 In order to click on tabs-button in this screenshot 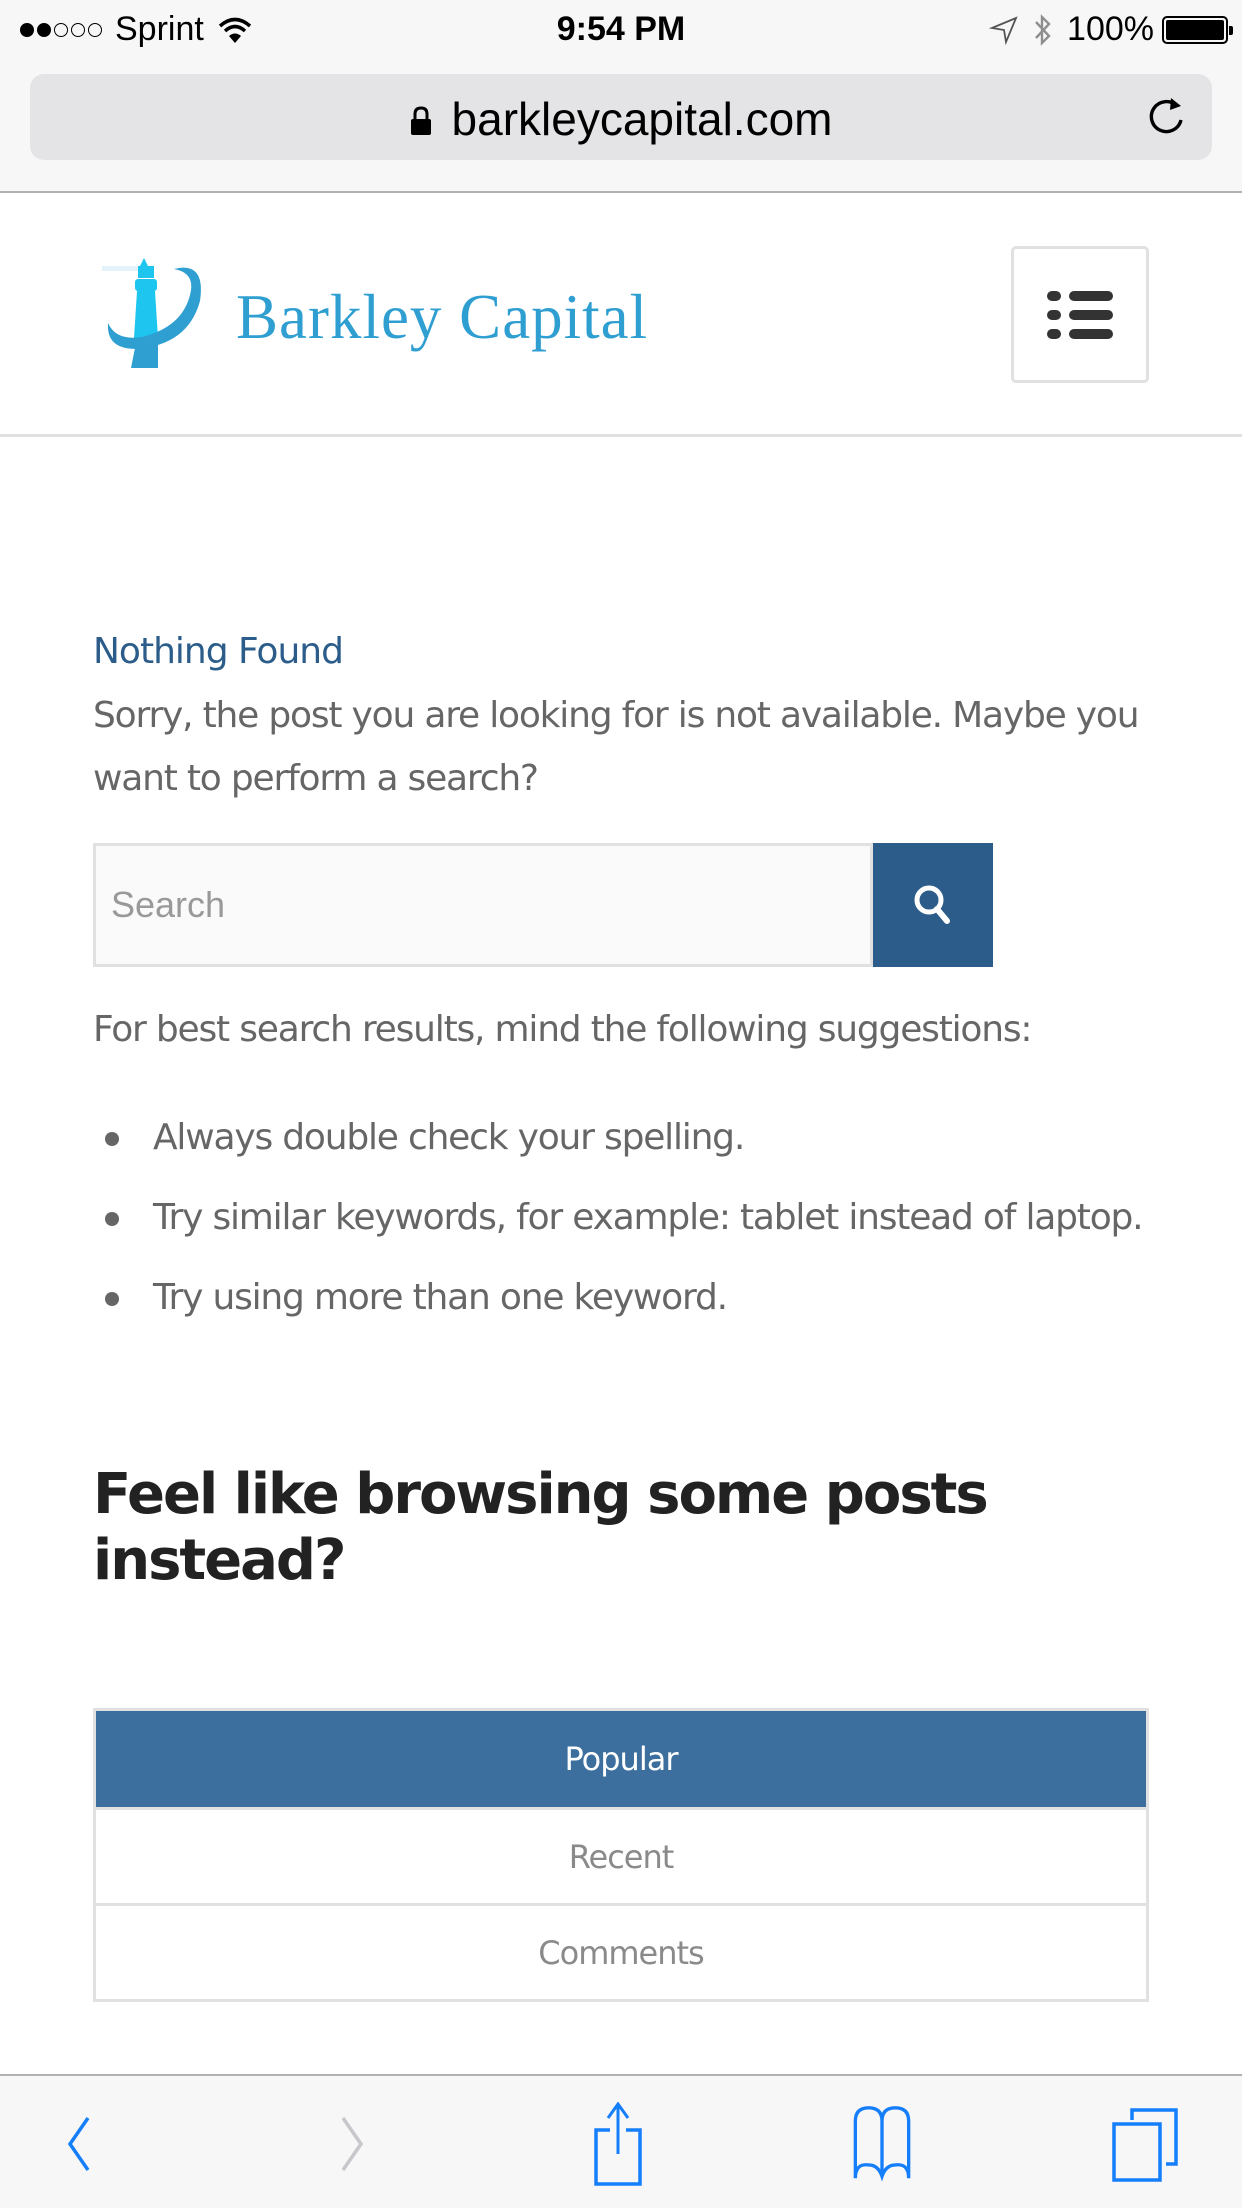, I will do `click(1144, 2144)`.